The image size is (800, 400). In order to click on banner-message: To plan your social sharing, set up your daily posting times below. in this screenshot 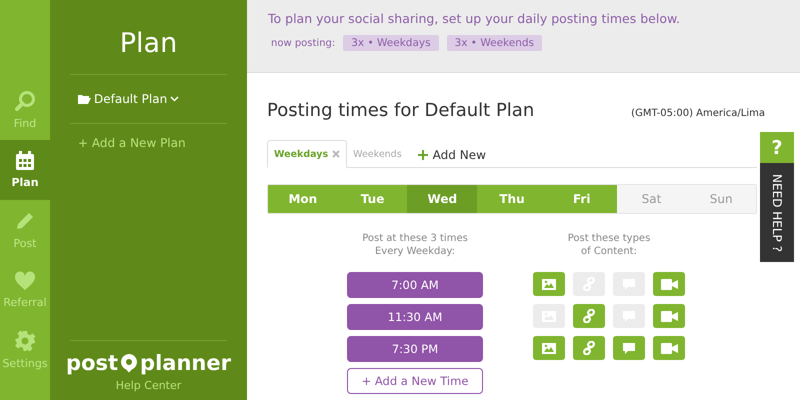, I will do `click(475, 18)`.